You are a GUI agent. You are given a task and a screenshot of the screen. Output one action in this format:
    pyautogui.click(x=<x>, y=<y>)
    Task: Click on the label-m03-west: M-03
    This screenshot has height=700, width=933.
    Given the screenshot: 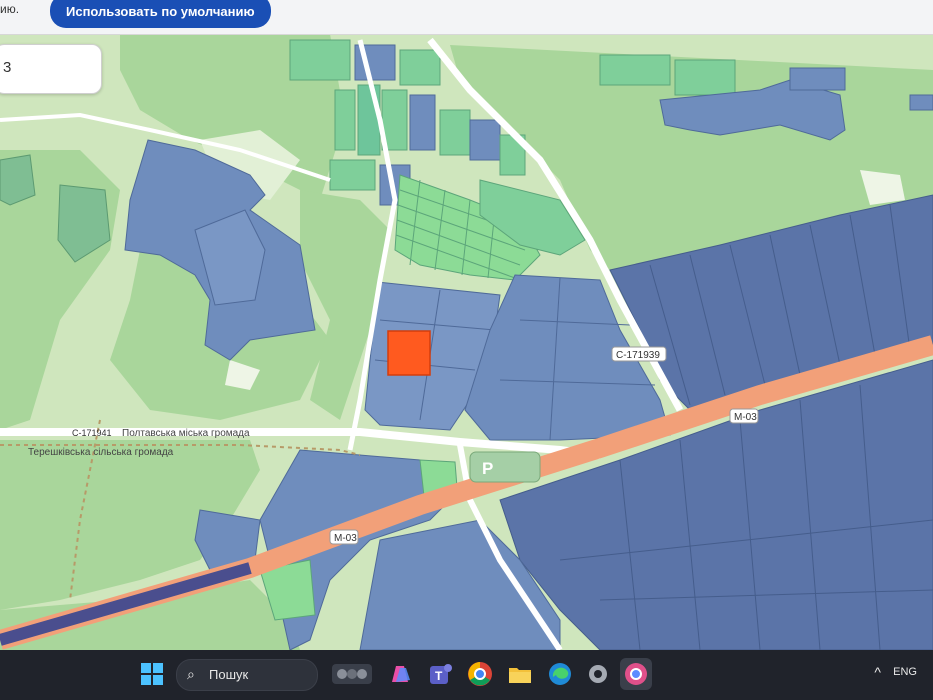 What is the action you would take?
    pyautogui.click(x=344, y=537)
    